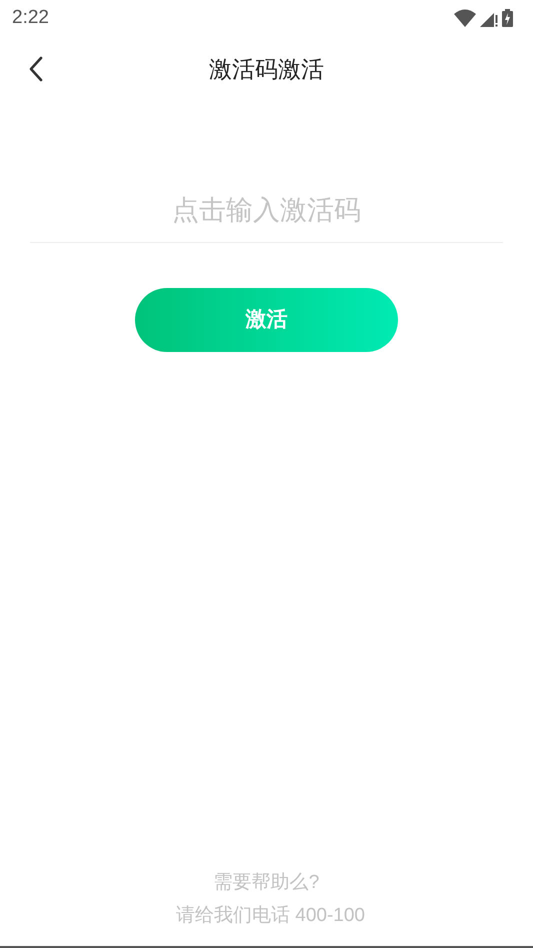 The width and height of the screenshot is (533, 948). Describe the element at coordinates (30, 18) in the screenshot. I see `status-time: 2:22` at that location.